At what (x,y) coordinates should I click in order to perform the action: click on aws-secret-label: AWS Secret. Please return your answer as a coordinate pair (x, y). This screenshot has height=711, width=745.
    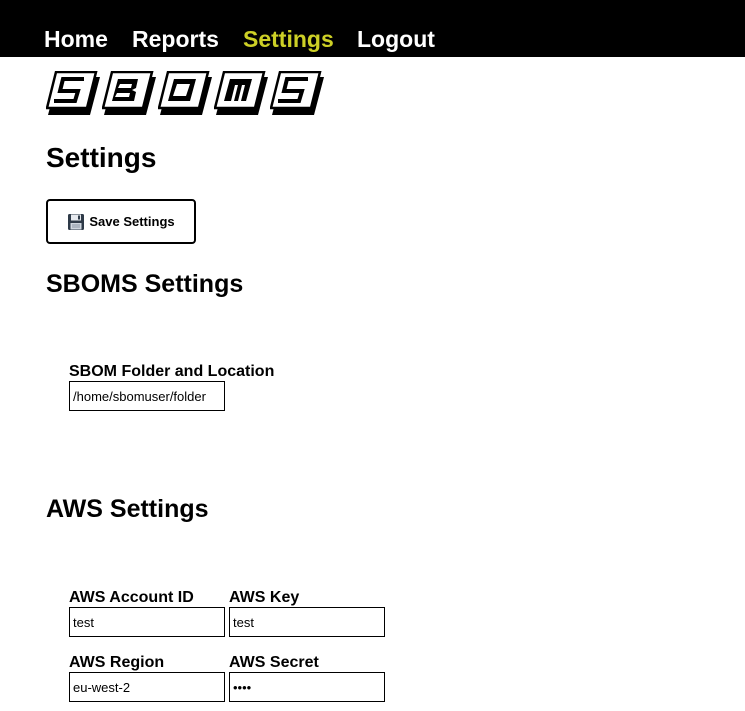
    Looking at the image, I should click on (274, 662).